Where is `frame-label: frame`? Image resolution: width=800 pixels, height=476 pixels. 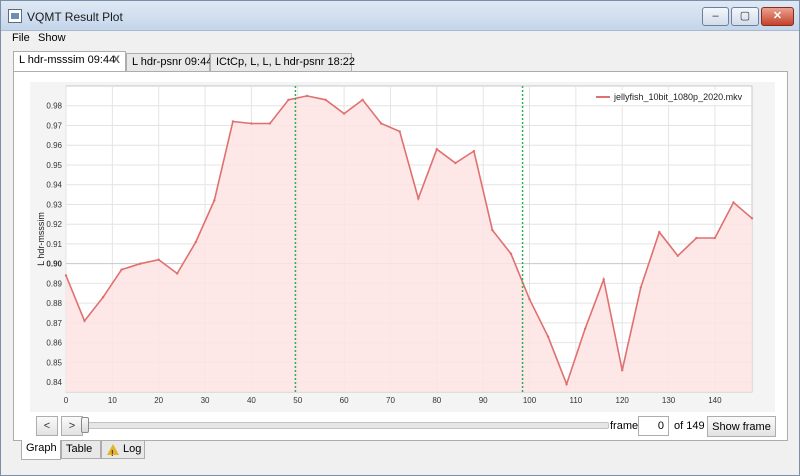
frame-label: frame is located at coordinates (624, 426).